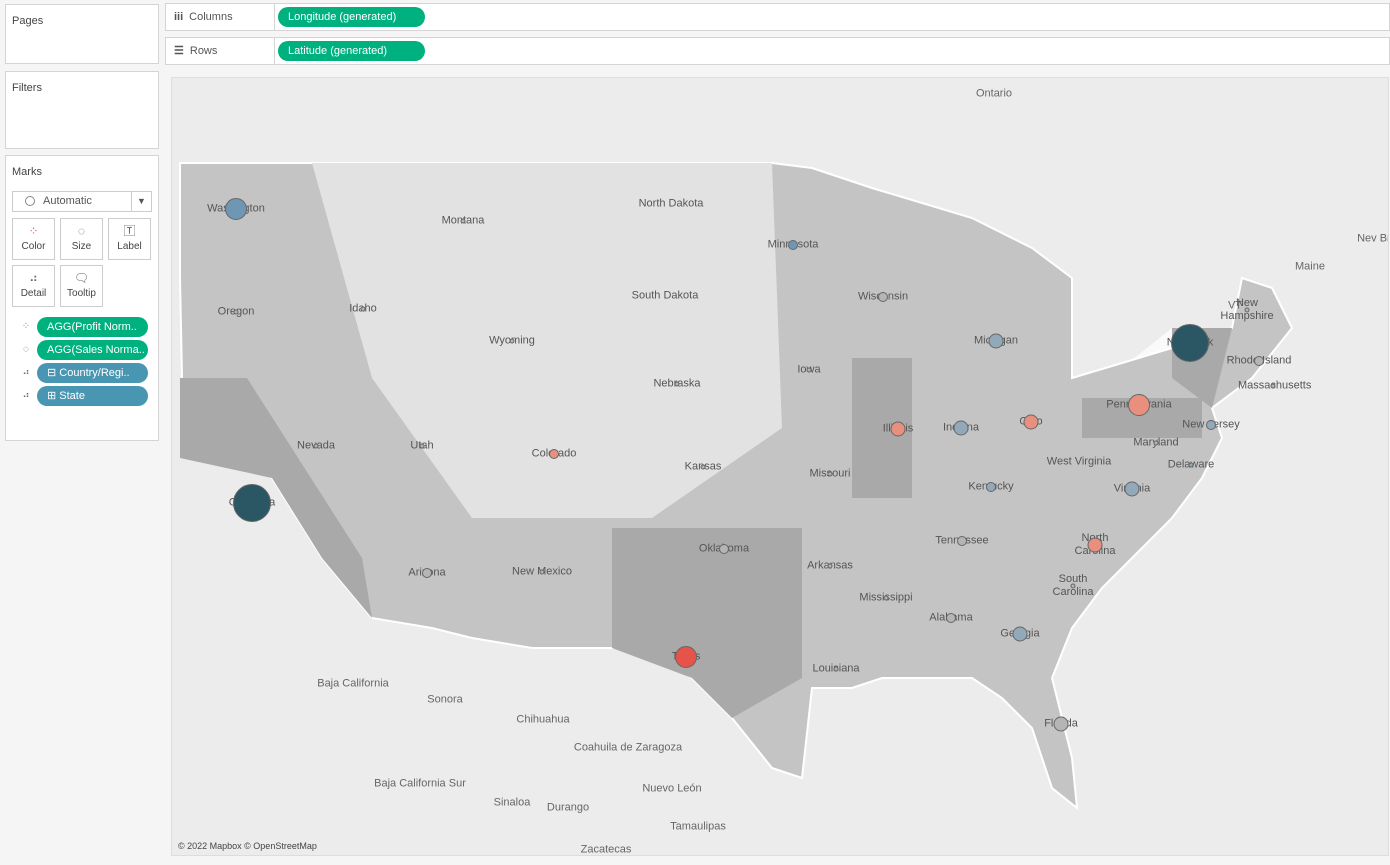  I want to click on detail-button: ⠴ Detail, so click(33, 286).